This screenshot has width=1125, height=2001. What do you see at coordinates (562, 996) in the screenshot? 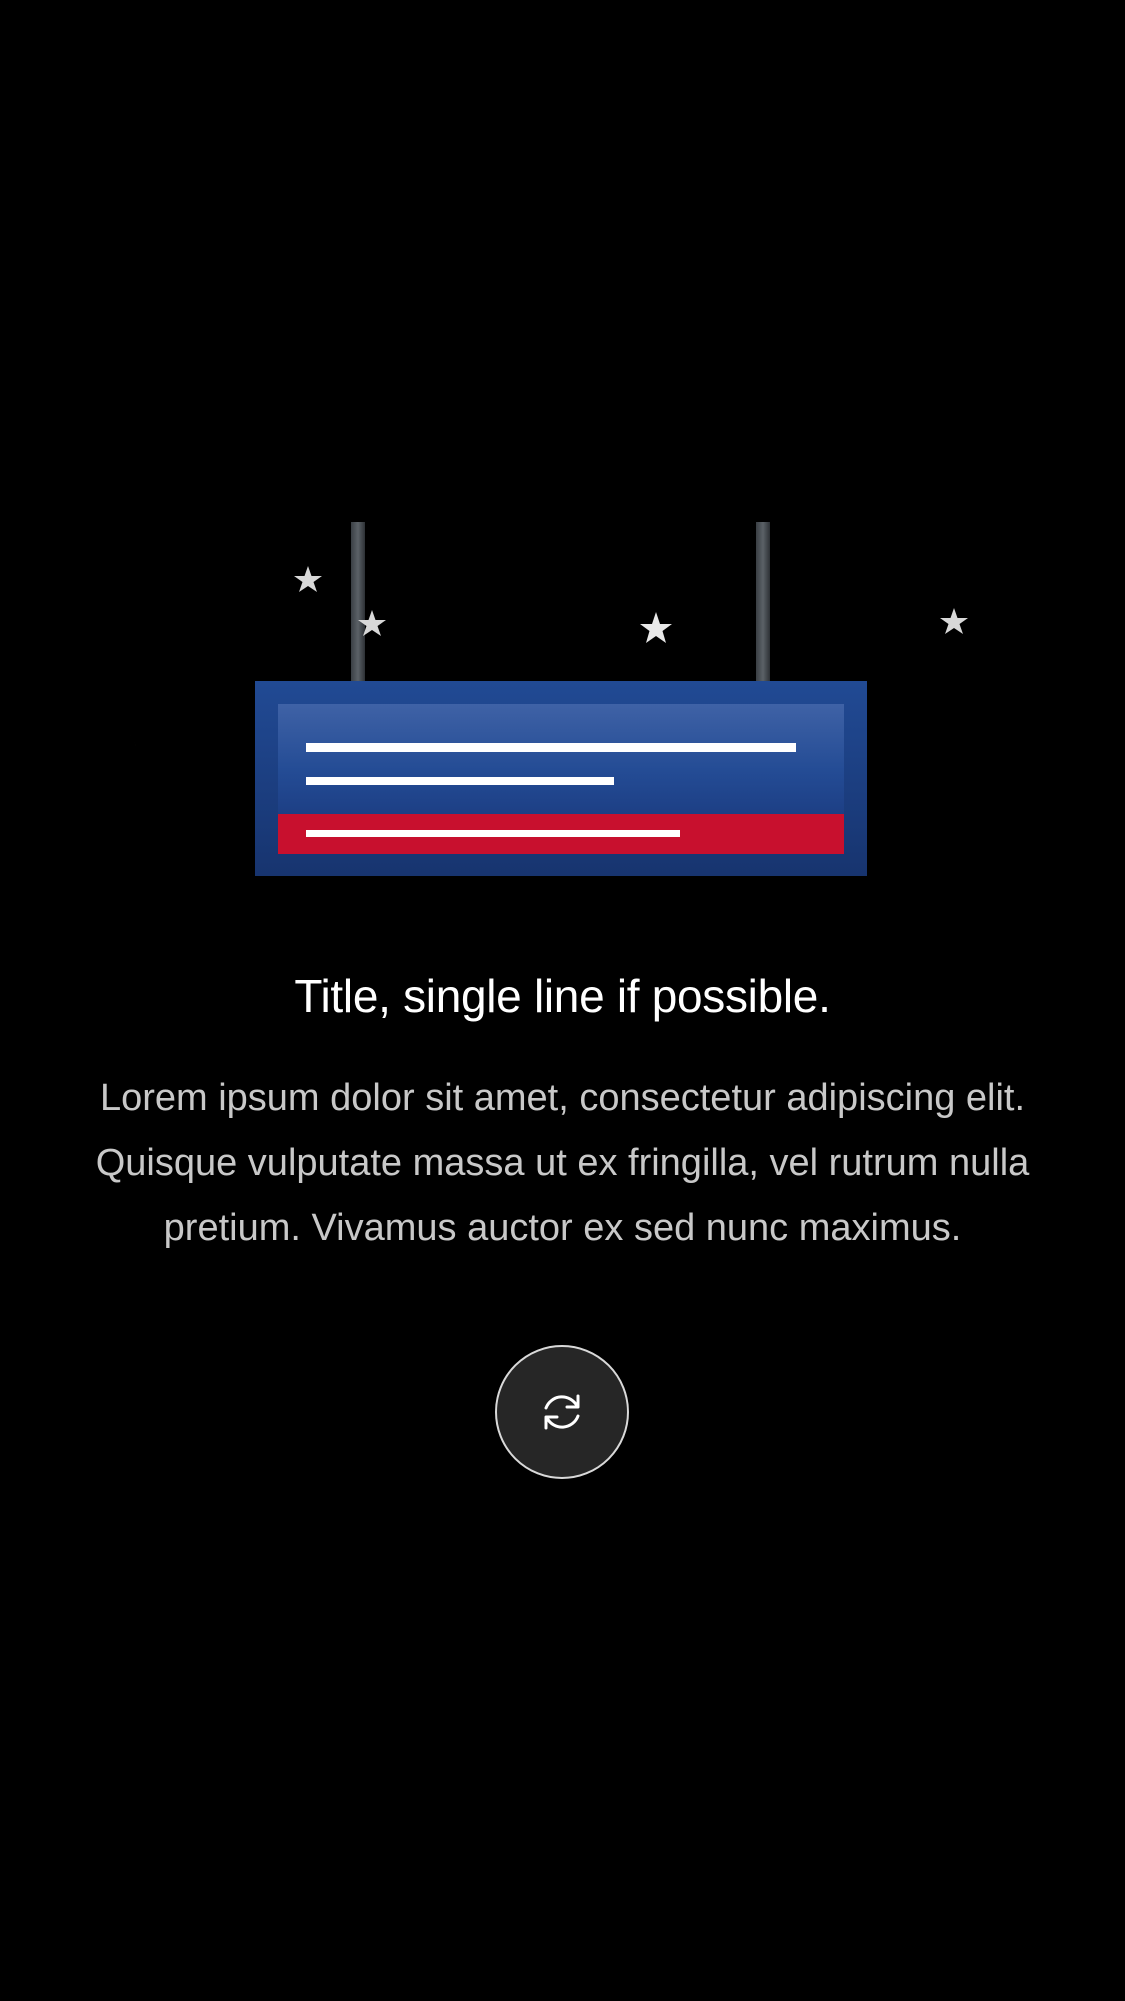
I see `empty-state-title: Title, single line if possible.` at bounding box center [562, 996].